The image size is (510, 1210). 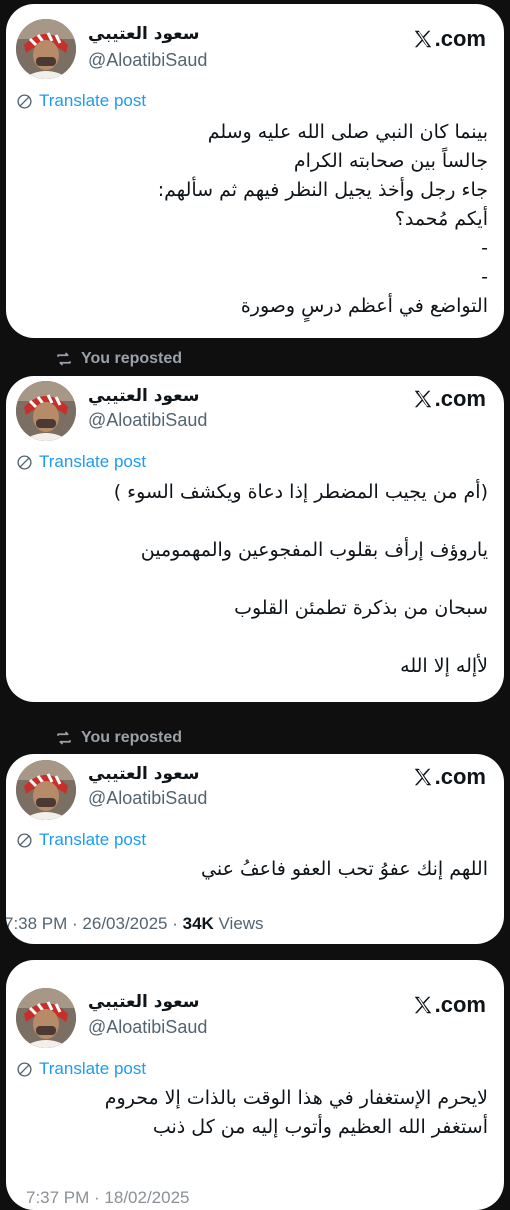 What do you see at coordinates (238, 923) in the screenshot?
I see `views-label: Views` at bounding box center [238, 923].